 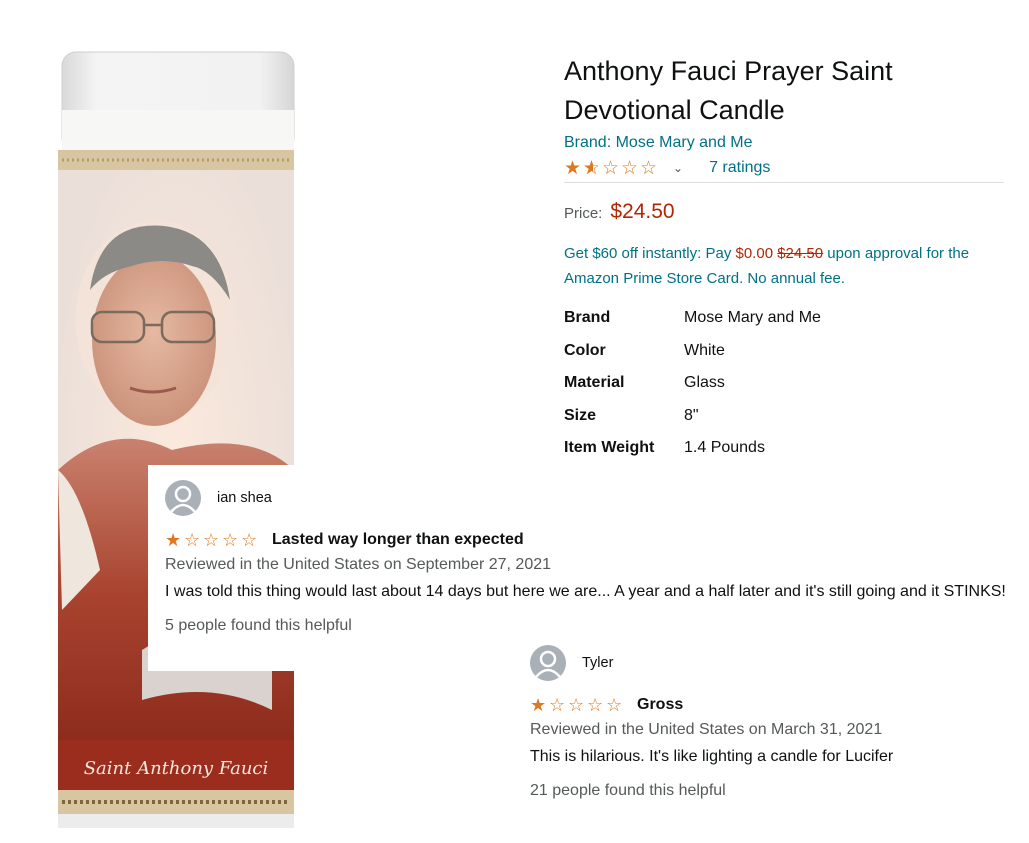 What do you see at coordinates (752, 318) in the screenshot?
I see `spec-value: Mose Mary and Me` at bounding box center [752, 318].